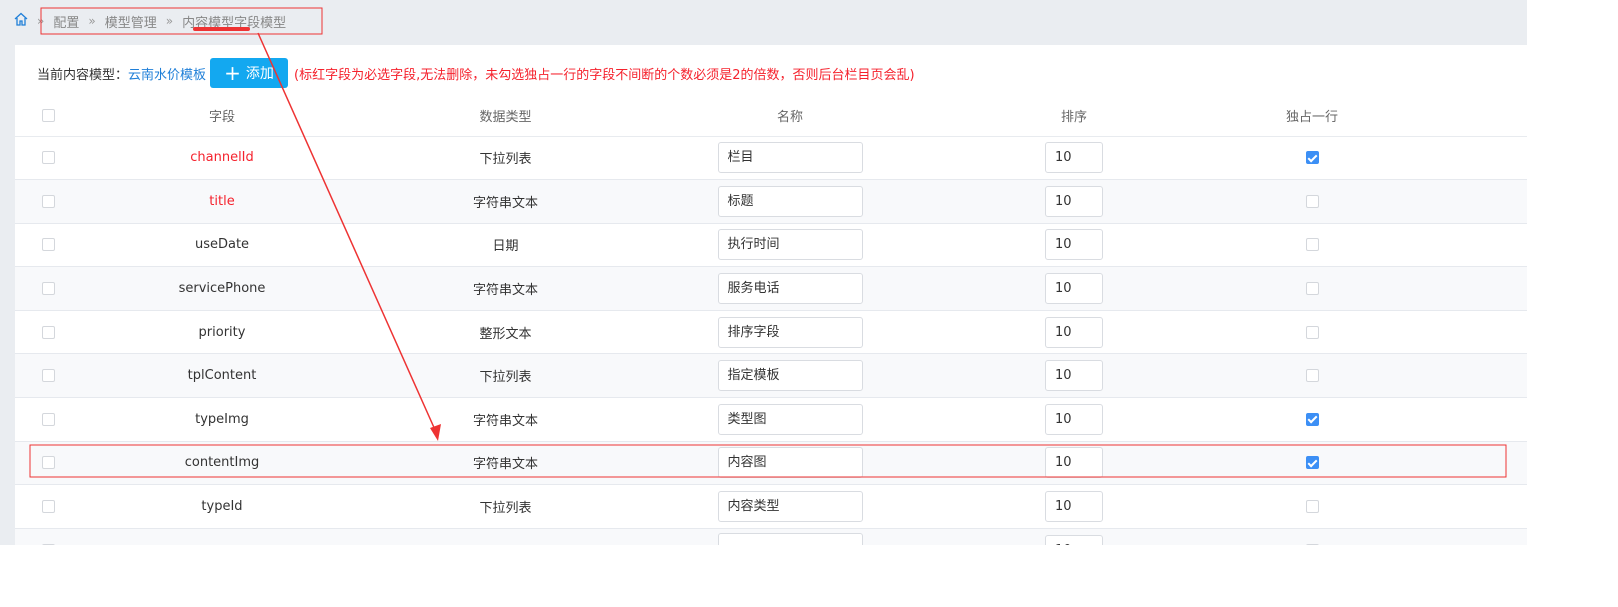 The height and width of the screenshot is (607, 1618). What do you see at coordinates (1467, 116) in the screenshot?
I see `col-actions: 操作` at bounding box center [1467, 116].